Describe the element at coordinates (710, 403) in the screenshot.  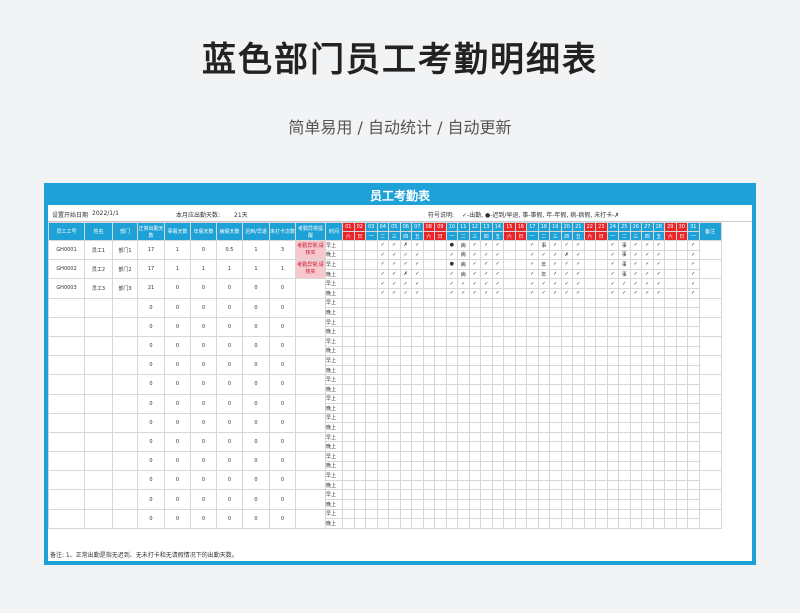
I see `remark-cell` at that location.